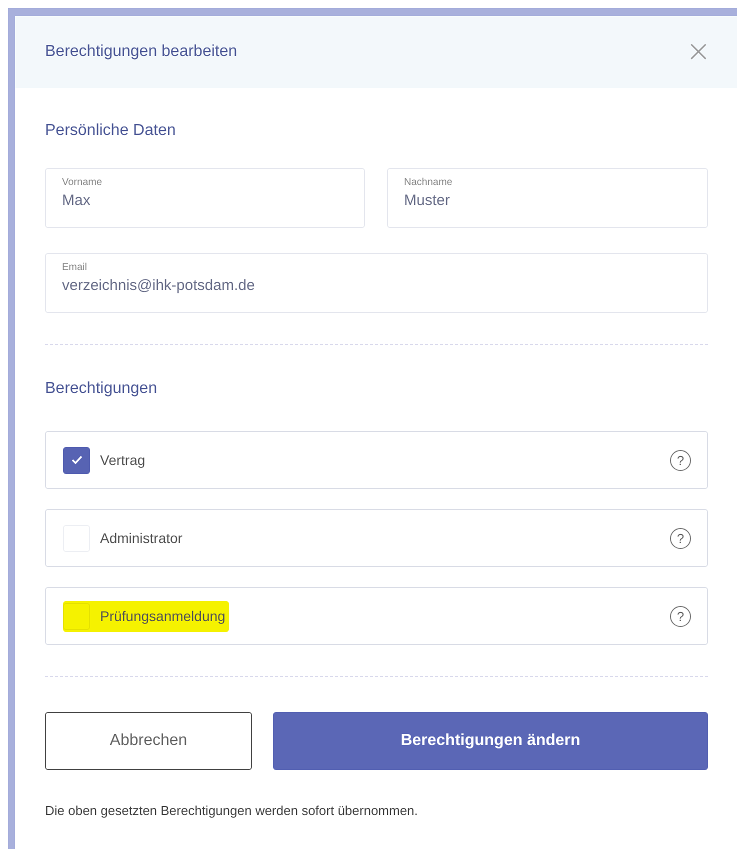  I want to click on field-label: Vorname, so click(83, 182).